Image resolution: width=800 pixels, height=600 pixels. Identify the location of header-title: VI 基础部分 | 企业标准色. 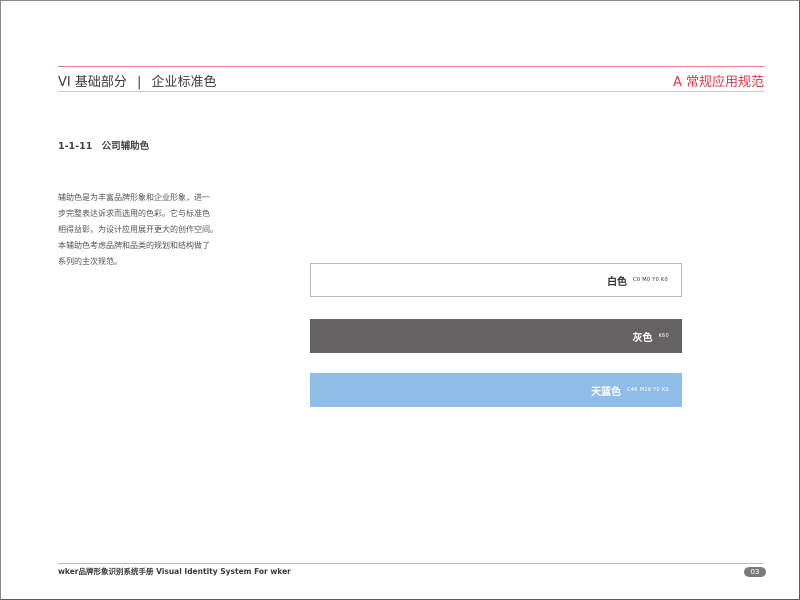
(137, 80).